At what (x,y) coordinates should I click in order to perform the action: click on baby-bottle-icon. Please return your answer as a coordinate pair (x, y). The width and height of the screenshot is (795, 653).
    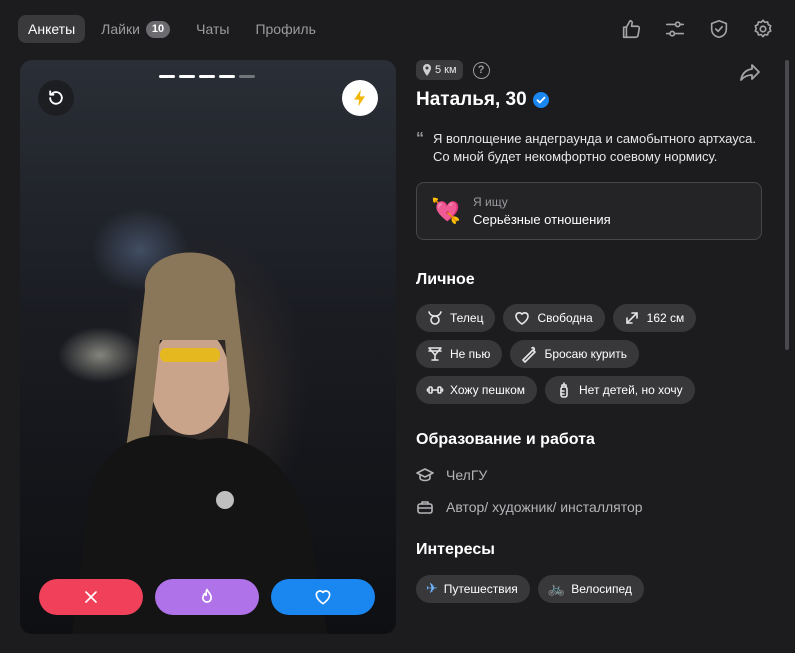
    Looking at the image, I should click on (564, 390).